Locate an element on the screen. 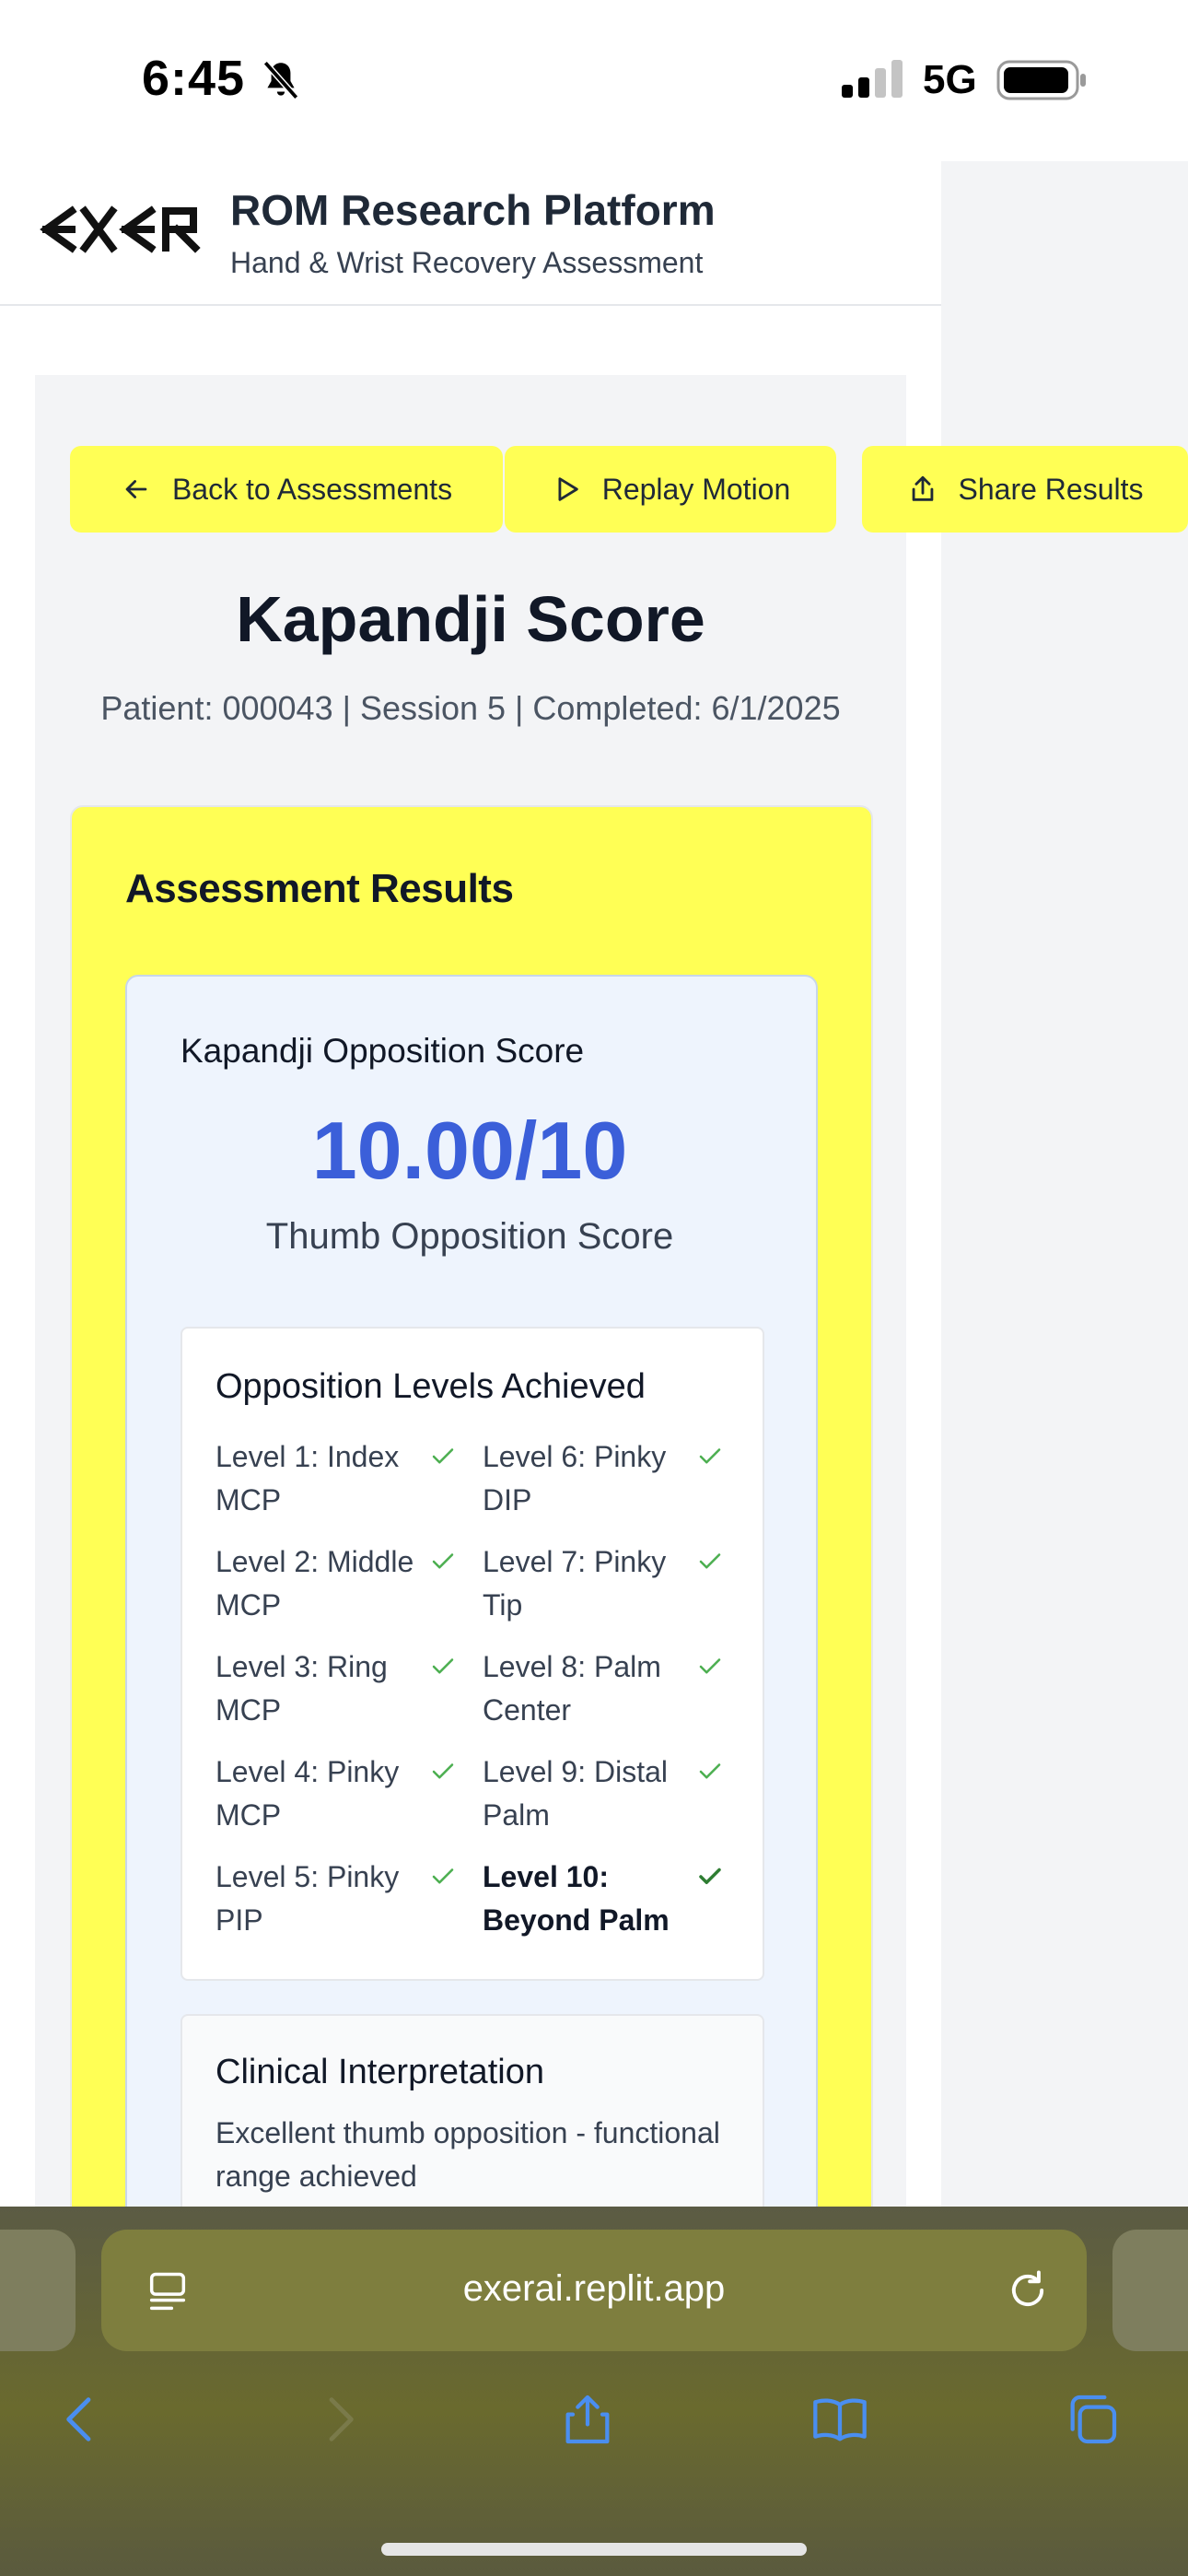 The image size is (1188, 2576). next-tab-preview is located at coordinates (1150, 2290).